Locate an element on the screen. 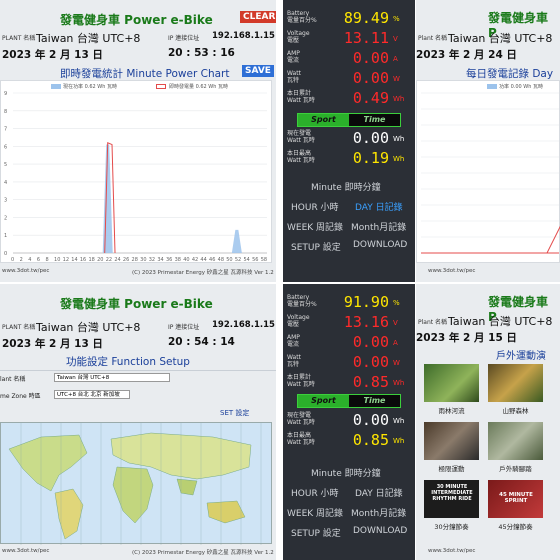 This screenshot has height=560, width=560. x-tick-label: 44 is located at coordinates (203, 260).